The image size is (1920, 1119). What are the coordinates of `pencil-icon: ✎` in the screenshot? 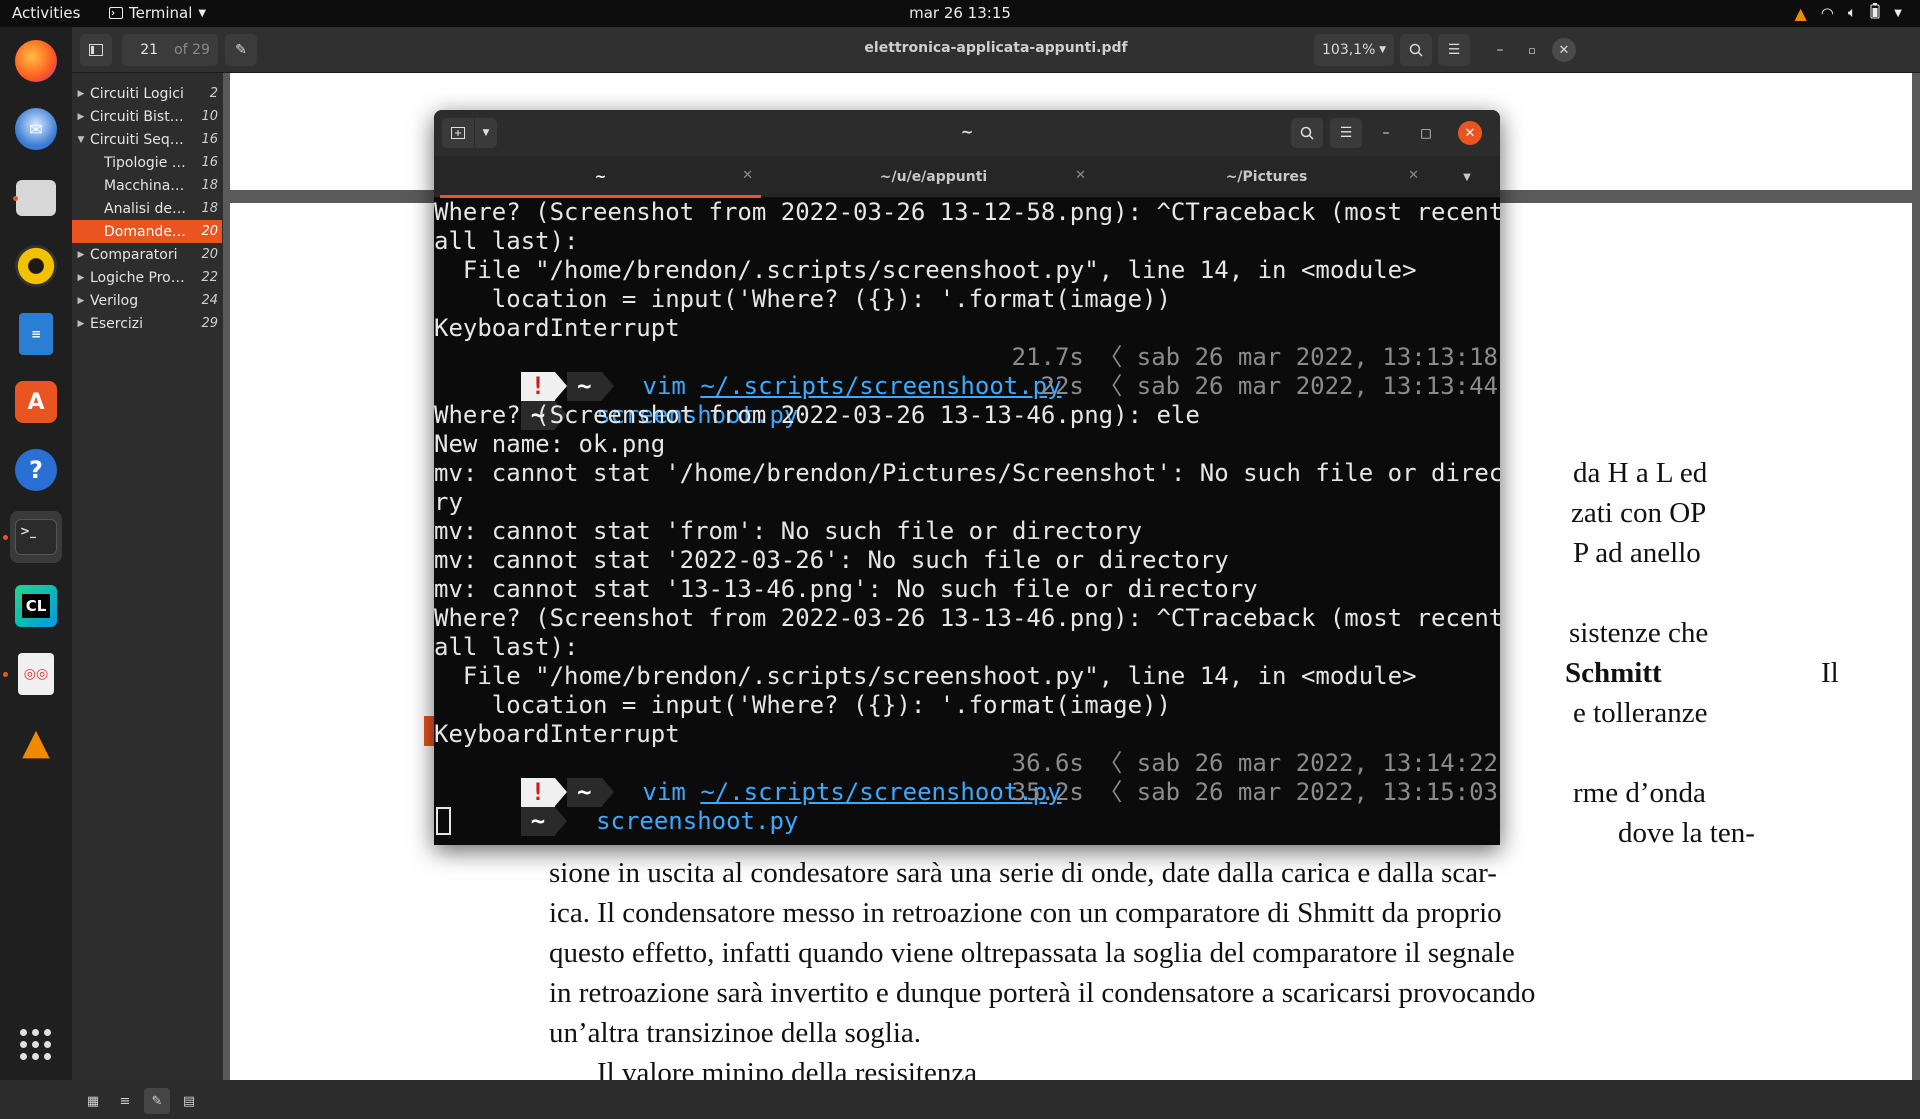 It's located at (241, 50).